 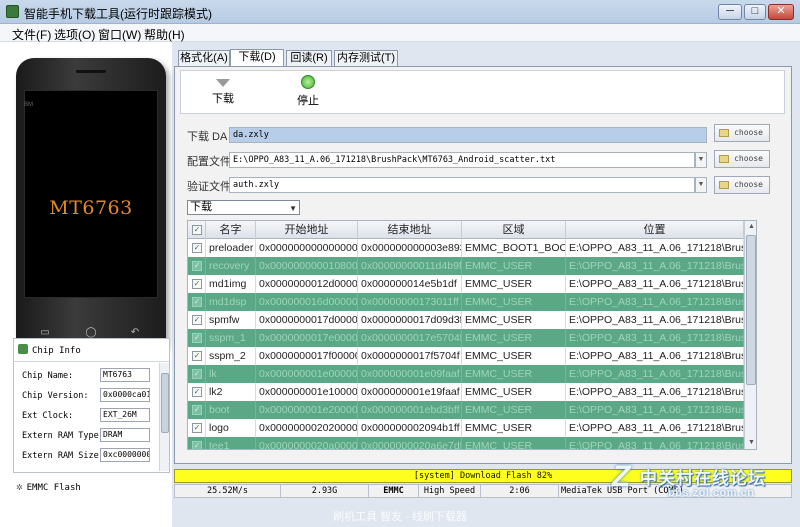 I want to click on menu-help: 帮助(H), so click(x=164, y=34).